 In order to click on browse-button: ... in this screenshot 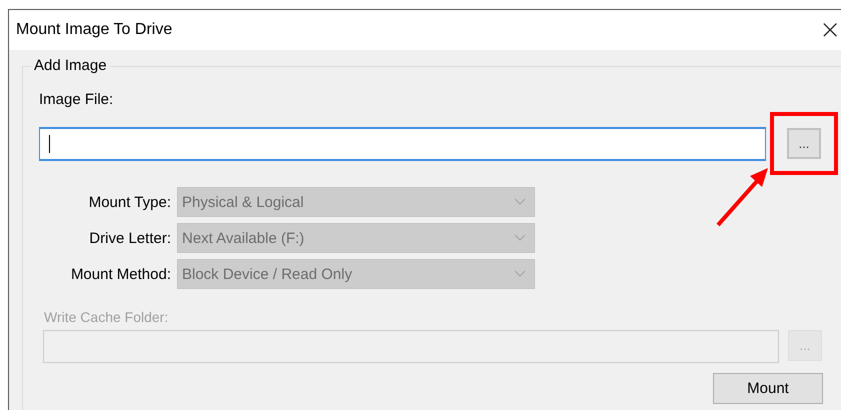, I will do `click(804, 143)`.